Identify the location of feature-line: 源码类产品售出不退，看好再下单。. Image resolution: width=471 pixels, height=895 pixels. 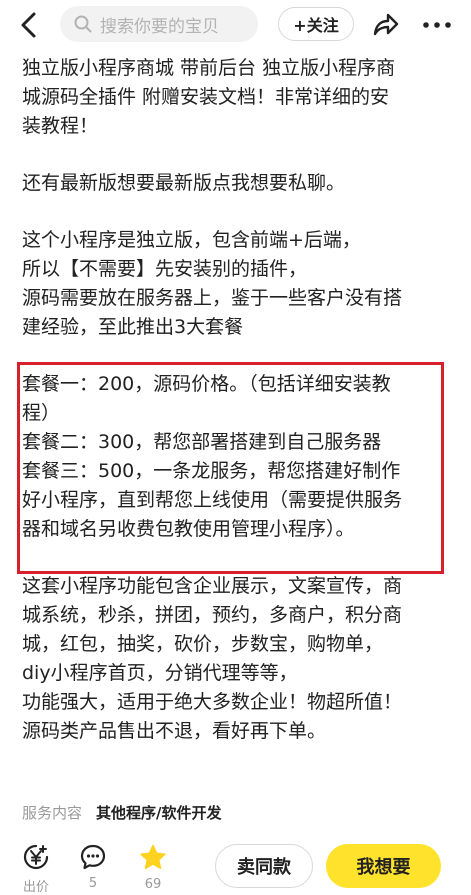
(174, 731).